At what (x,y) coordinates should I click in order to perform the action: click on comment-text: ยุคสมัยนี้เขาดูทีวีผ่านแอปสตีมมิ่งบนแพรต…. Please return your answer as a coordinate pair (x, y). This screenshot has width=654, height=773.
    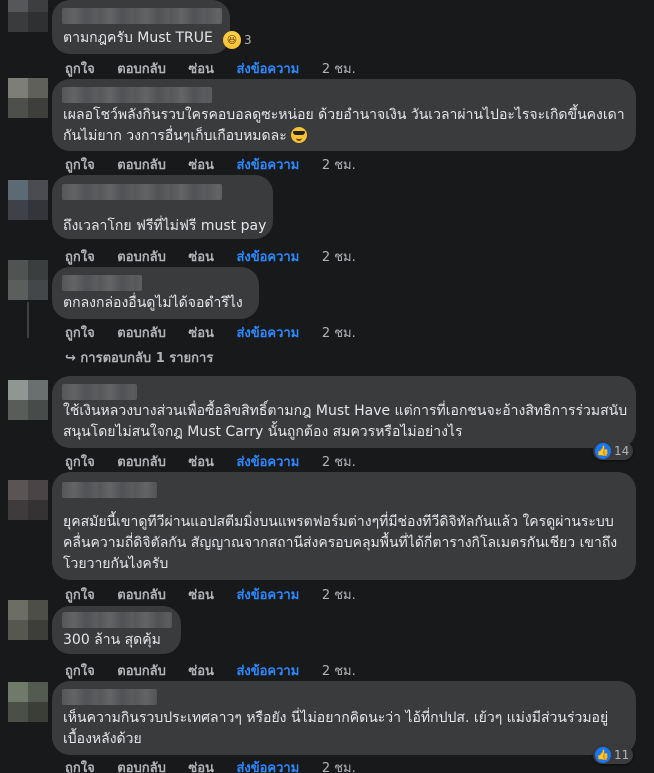
    Looking at the image, I should click on (340, 543).